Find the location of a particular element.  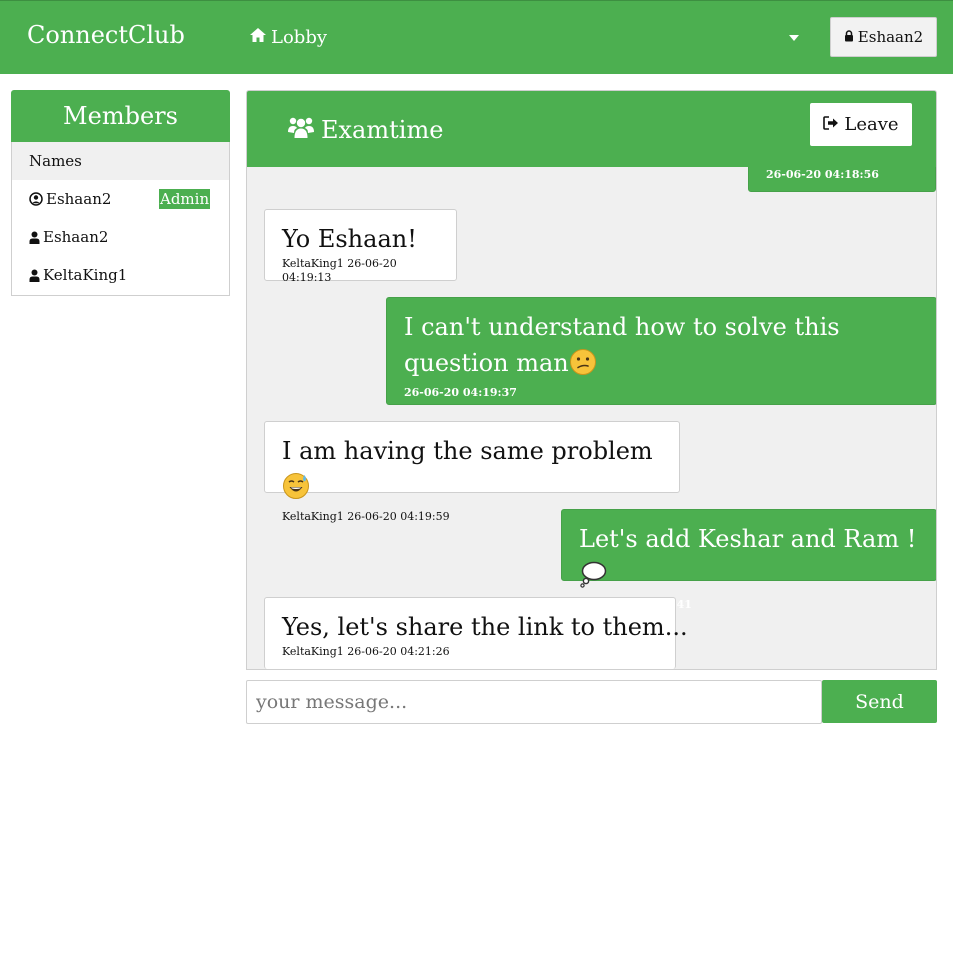

message-meta: KeltaKing1 26-06-20 04:21:26 is located at coordinates (366, 651).